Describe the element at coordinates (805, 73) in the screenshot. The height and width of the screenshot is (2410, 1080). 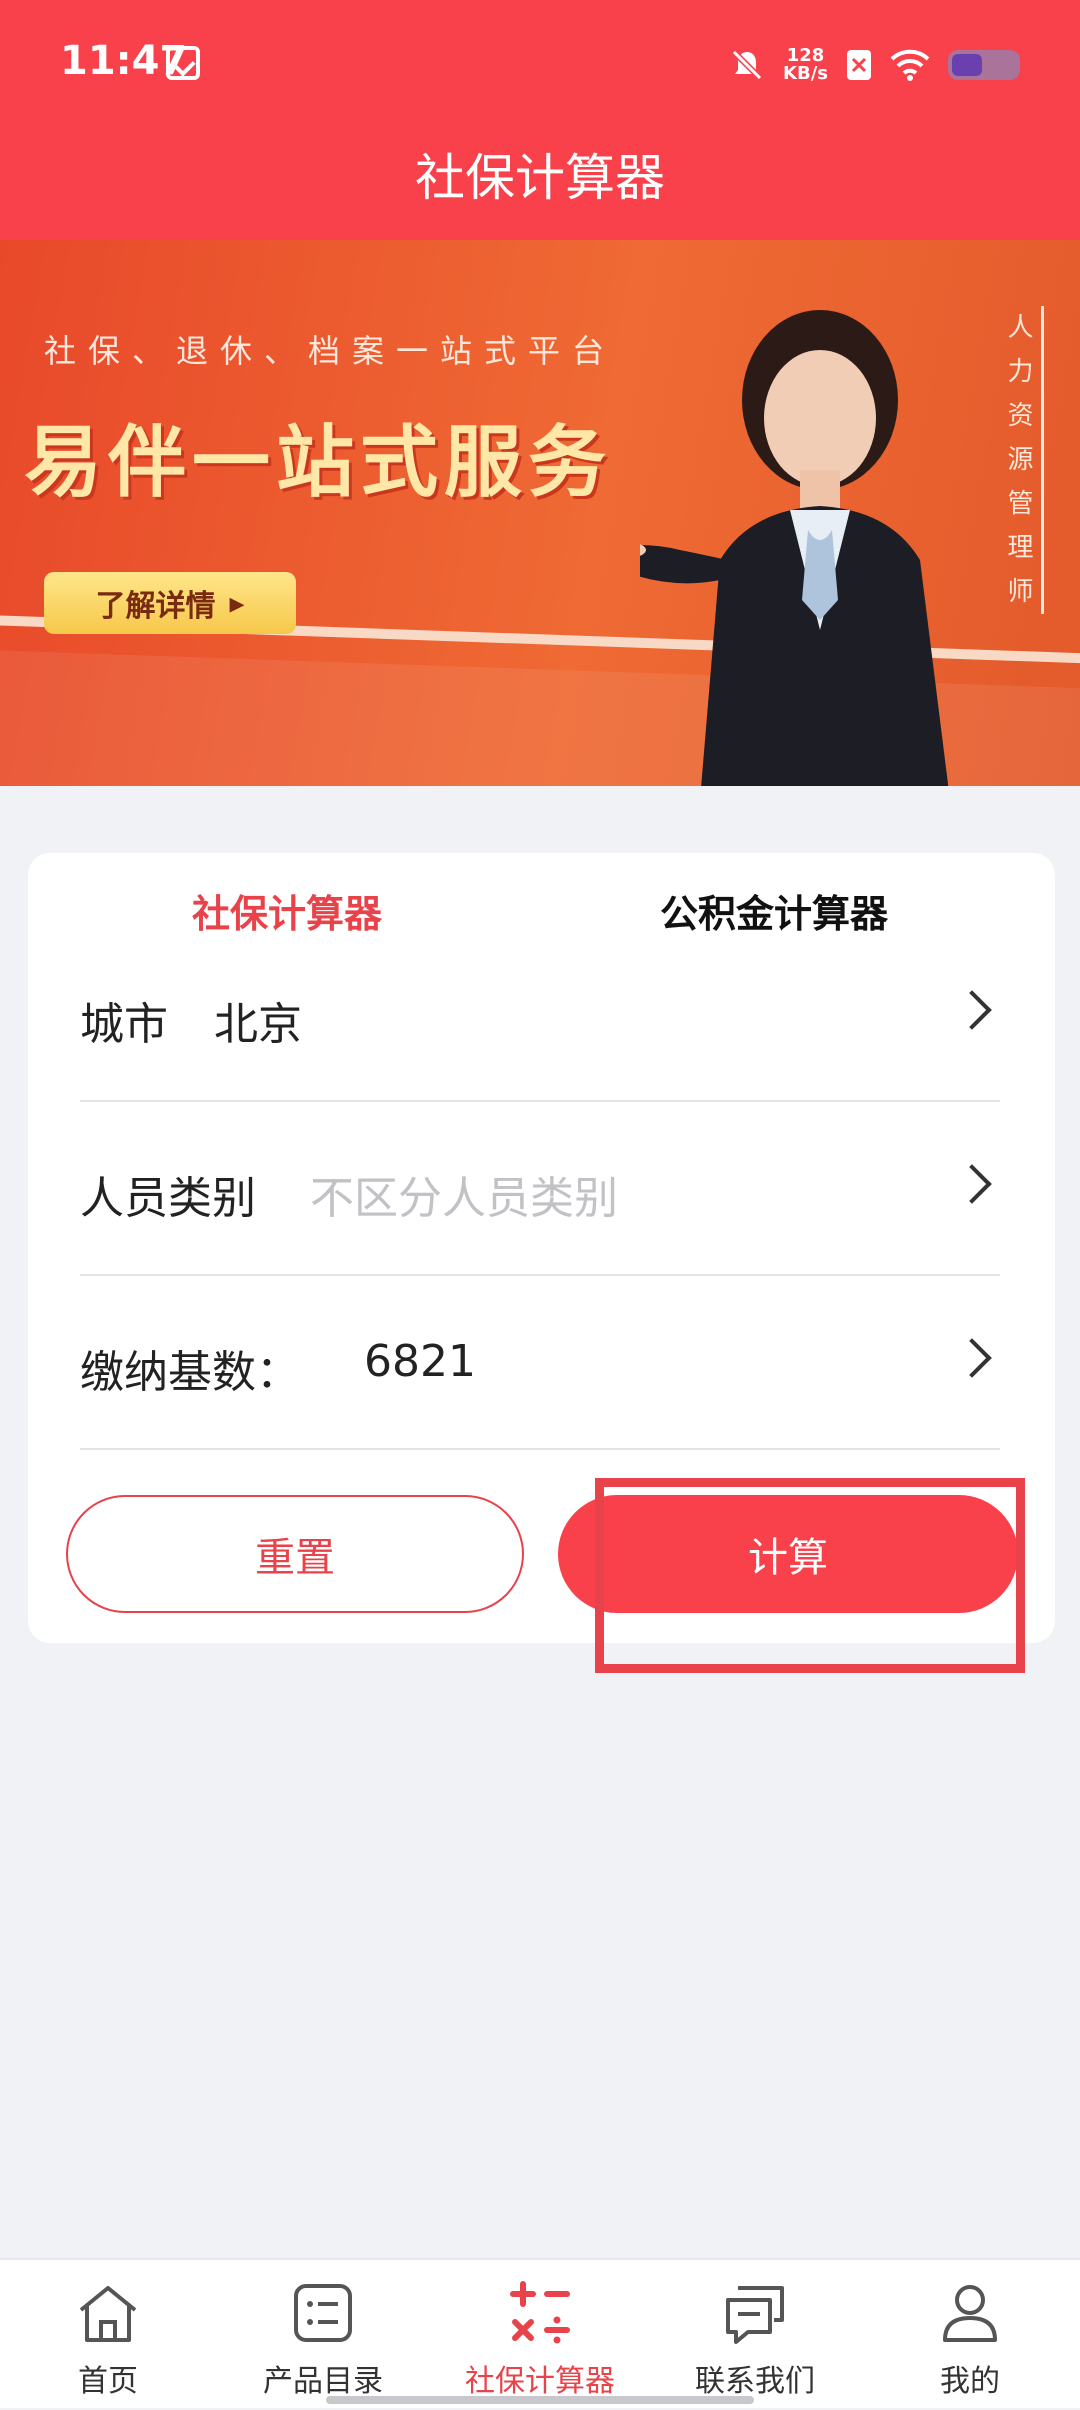
I see `speed-unit: KB/s` at that location.